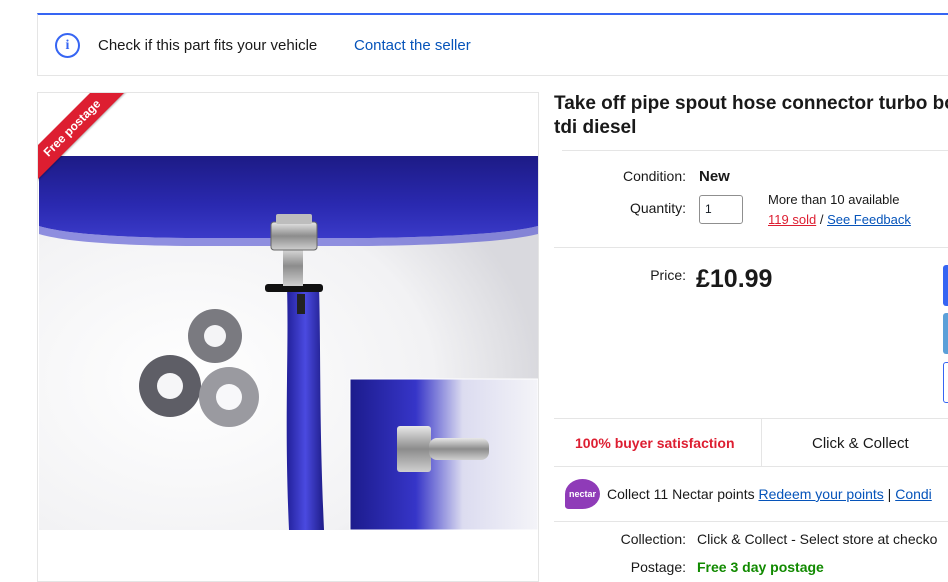 This screenshot has width=948, height=582. Describe the element at coordinates (860, 443) in the screenshot. I see `click-collect-badge: Click & Collect` at that location.